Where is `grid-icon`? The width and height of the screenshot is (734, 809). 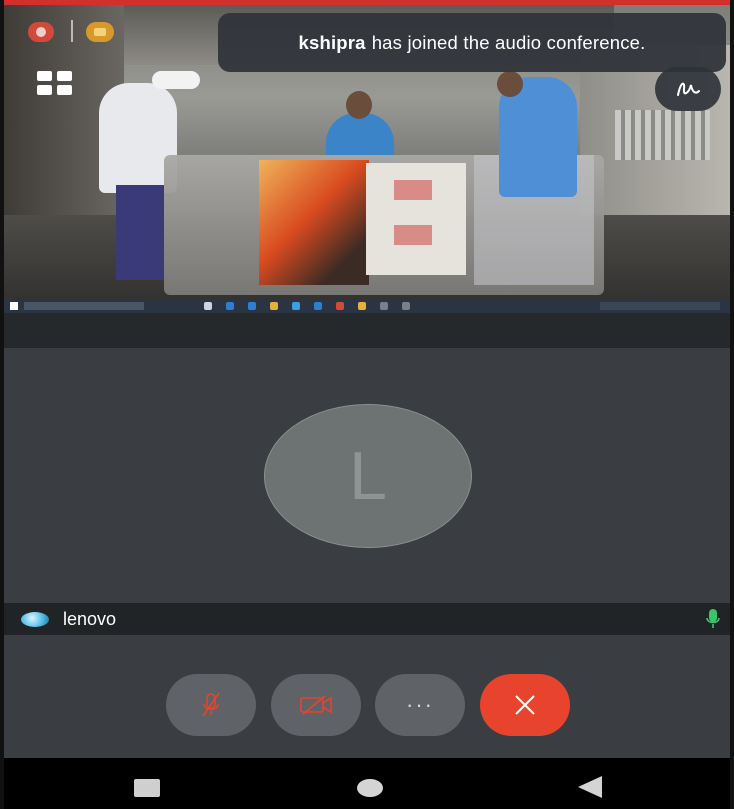 grid-icon is located at coordinates (55, 83).